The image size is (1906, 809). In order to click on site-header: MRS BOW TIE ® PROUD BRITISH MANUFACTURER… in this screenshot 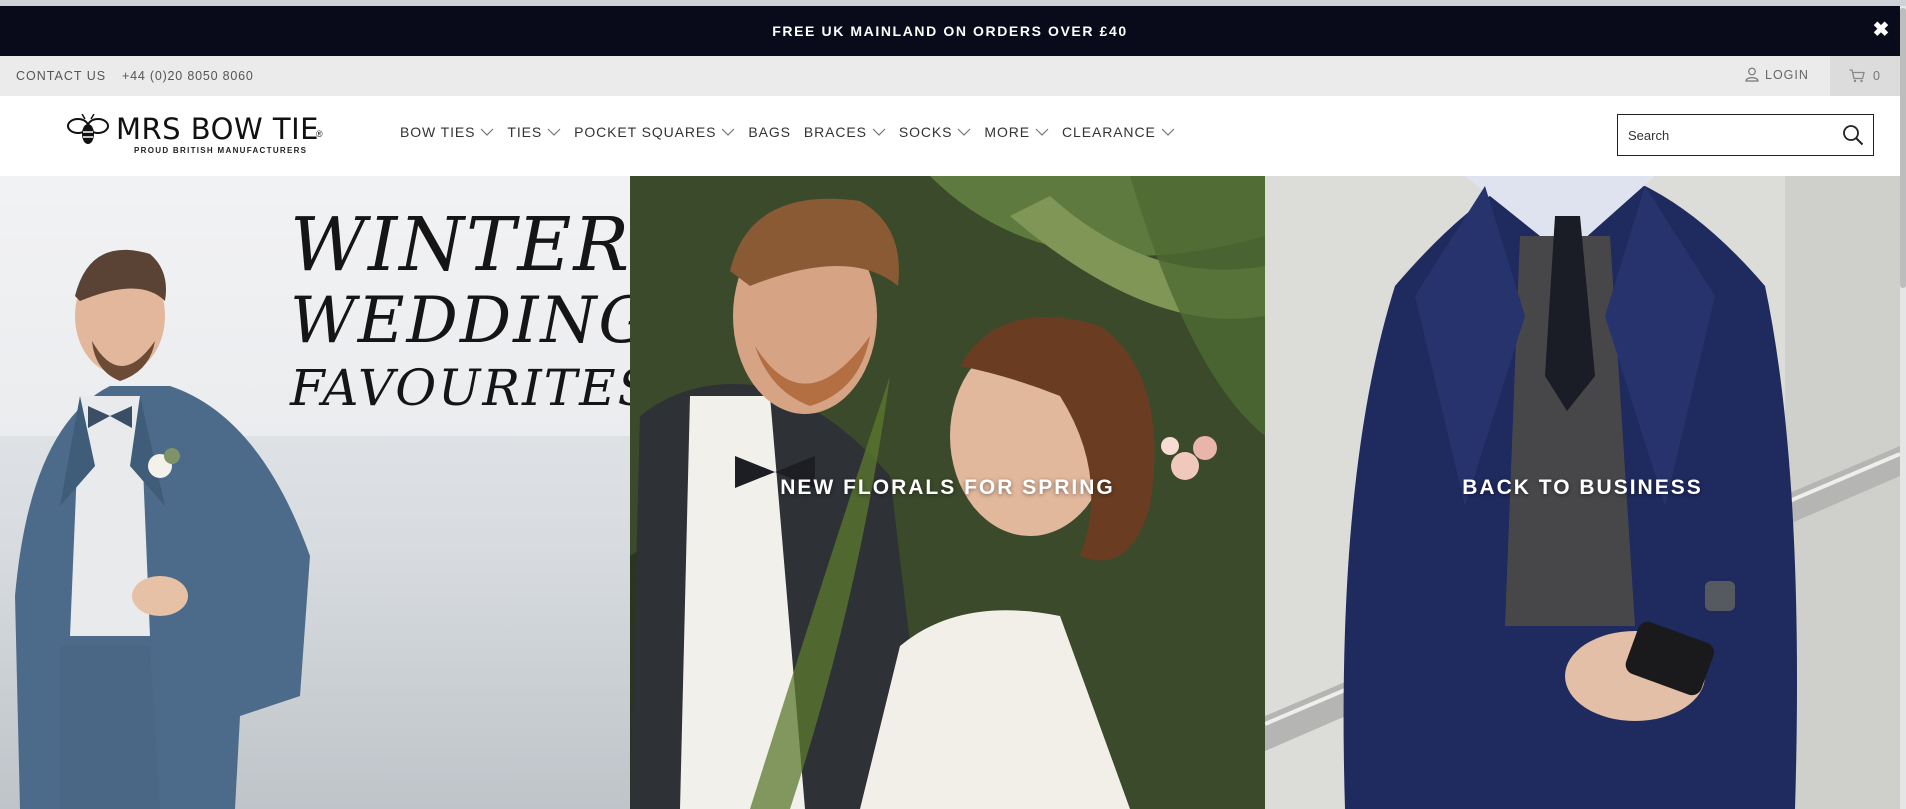, I will do `click(950, 136)`.